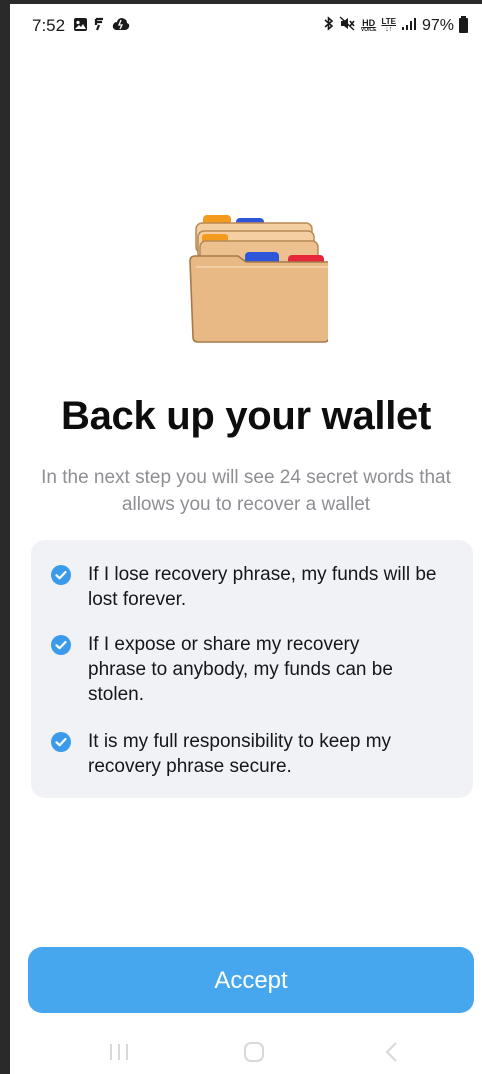  Describe the element at coordinates (246, 26) in the screenshot. I see `status-bar: 7:52 HD VOICE LTE ↓↑ 97%` at that location.